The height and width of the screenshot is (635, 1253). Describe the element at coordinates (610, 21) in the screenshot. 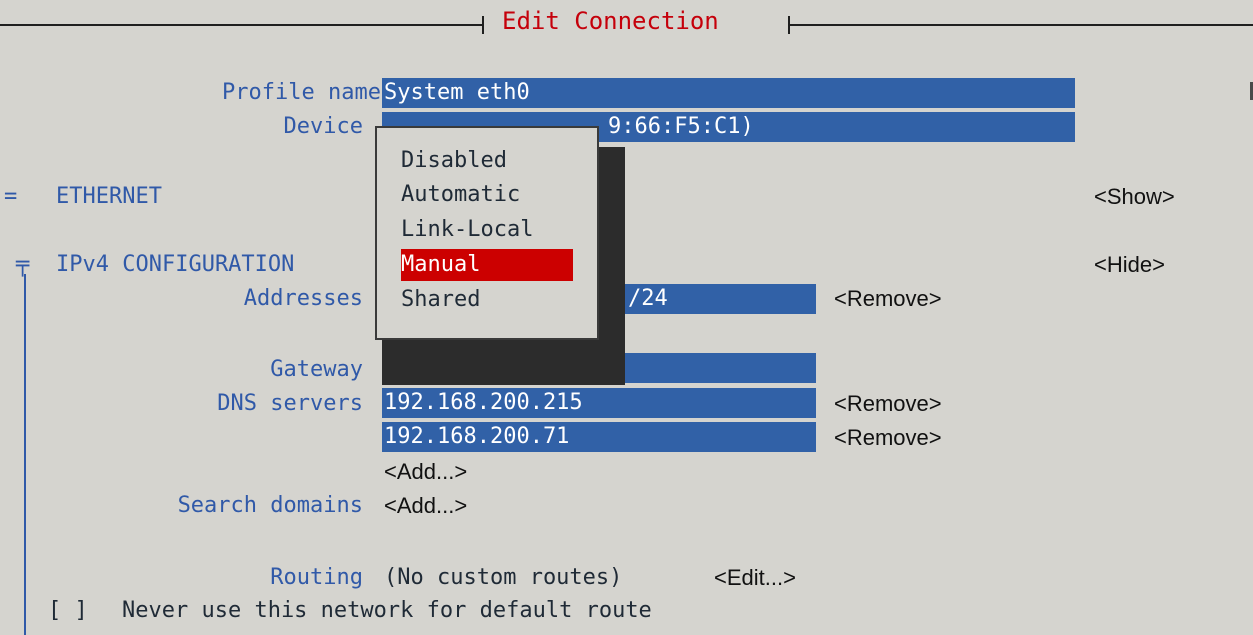

I see `window-title: Edit Connection` at that location.